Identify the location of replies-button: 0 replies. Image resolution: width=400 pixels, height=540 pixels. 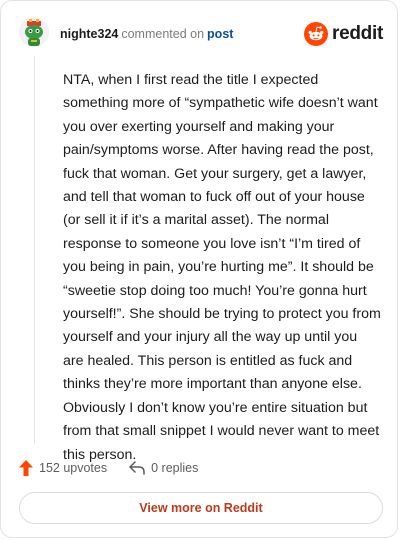
(163, 468).